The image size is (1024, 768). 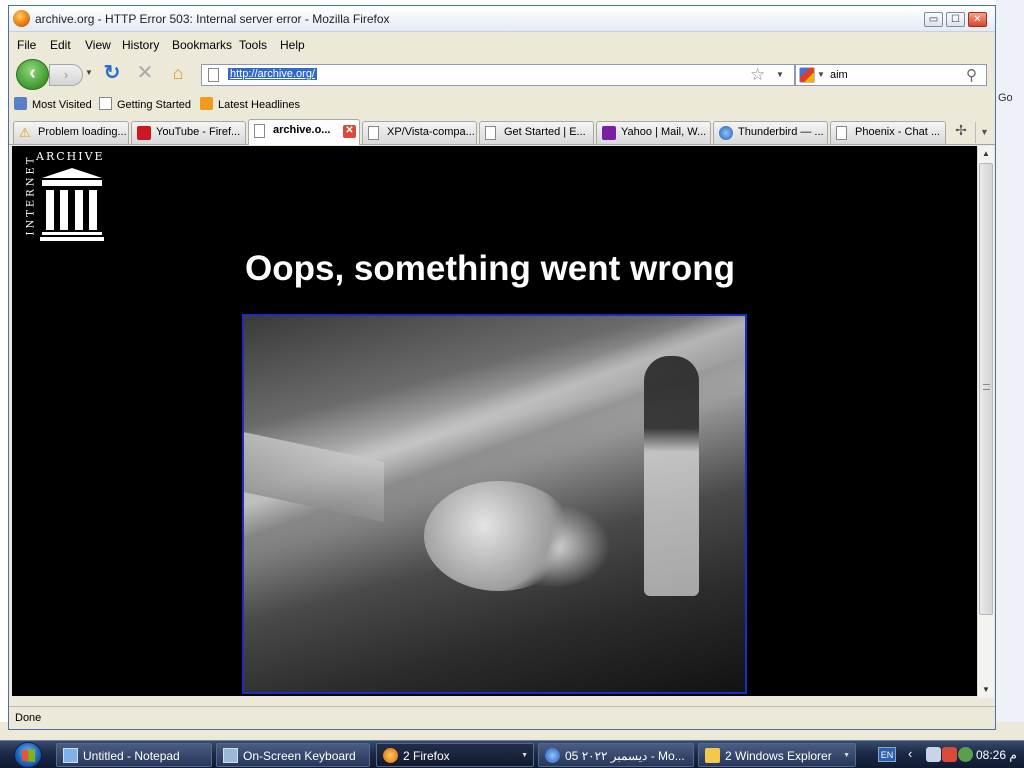 What do you see at coordinates (780, 74) in the screenshot?
I see `url-dropdown-icon: ▼` at bounding box center [780, 74].